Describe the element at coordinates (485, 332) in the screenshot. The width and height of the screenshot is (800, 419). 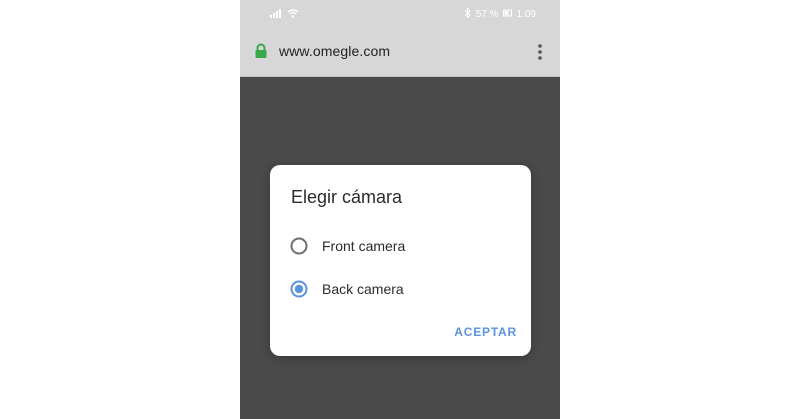
I see `accept-button: ACEPTAR` at that location.